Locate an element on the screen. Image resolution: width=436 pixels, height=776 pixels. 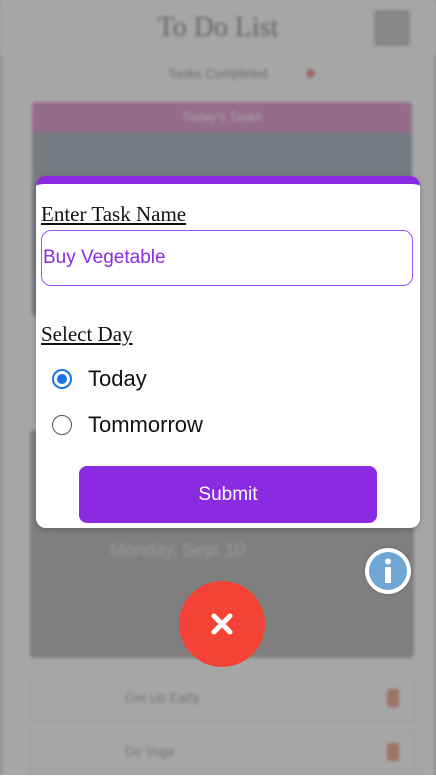
submit-button: Submit is located at coordinates (228, 494).